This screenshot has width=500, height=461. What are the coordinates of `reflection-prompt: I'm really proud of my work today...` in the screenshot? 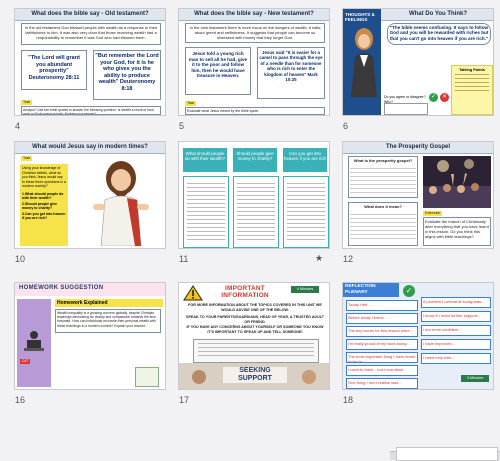 It's located at (382, 344).